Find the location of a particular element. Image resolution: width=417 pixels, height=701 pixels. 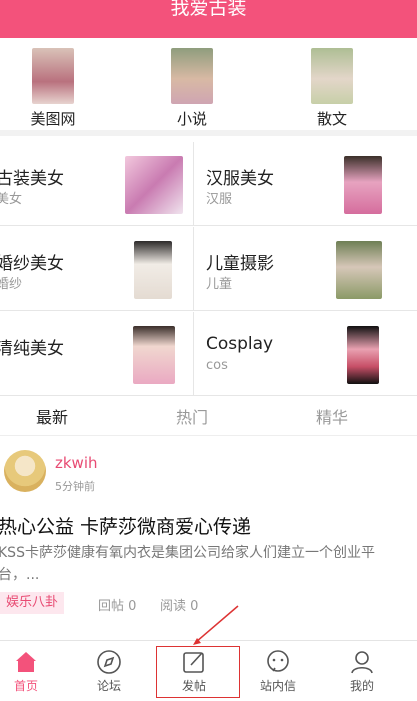

grid-item-qingchun: 清纯美女 is located at coordinates (104, 354).